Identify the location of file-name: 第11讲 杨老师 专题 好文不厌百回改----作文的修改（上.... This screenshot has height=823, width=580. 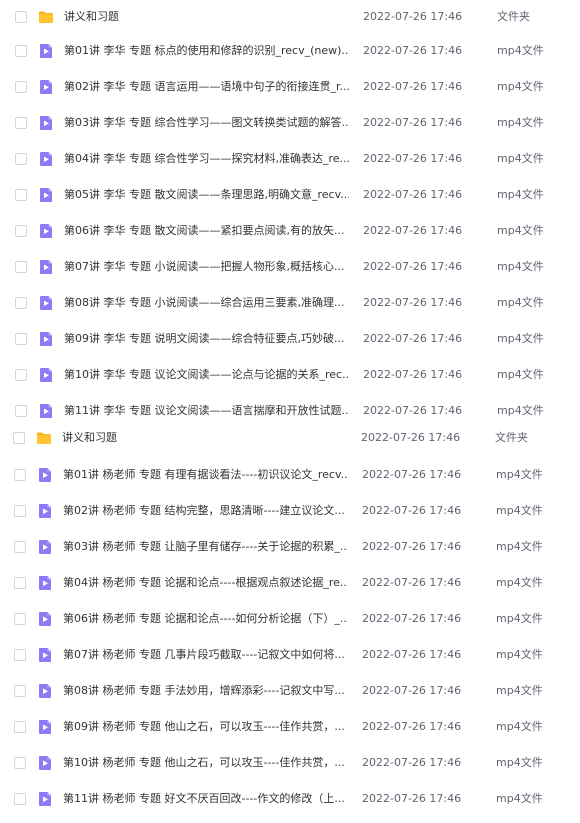
(205, 799).